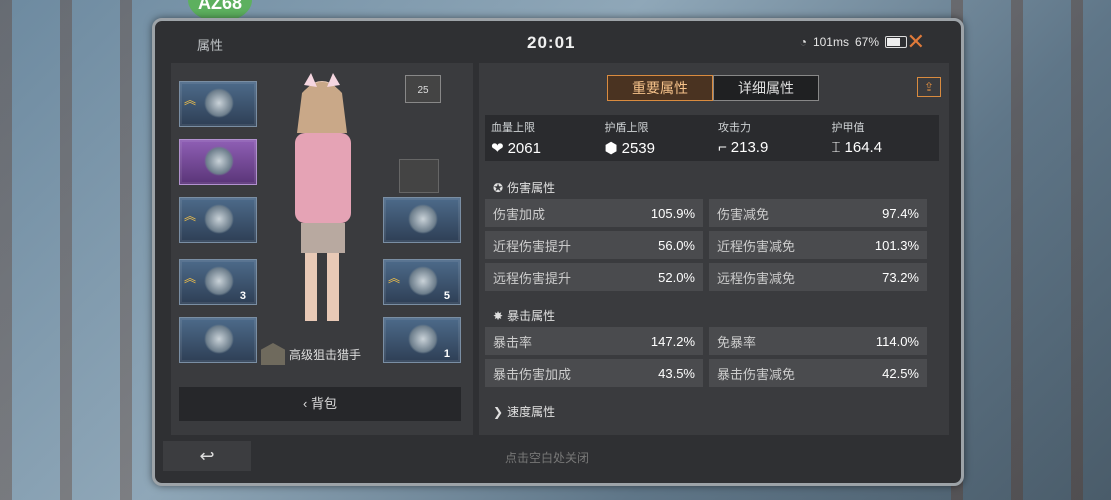  Describe the element at coordinates (660, 88) in the screenshot. I see `tab-important: 重要属性` at that location.